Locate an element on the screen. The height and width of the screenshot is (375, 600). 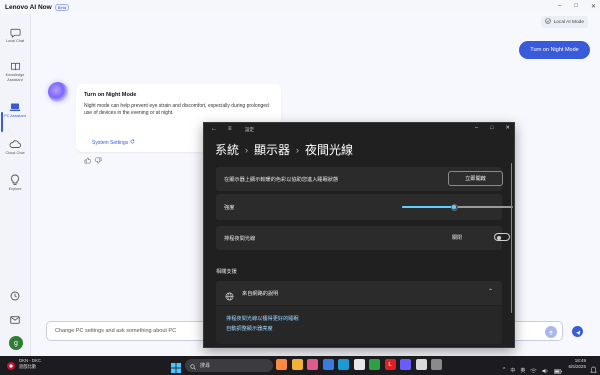
user-avatar: g is located at coordinates (16, 343).